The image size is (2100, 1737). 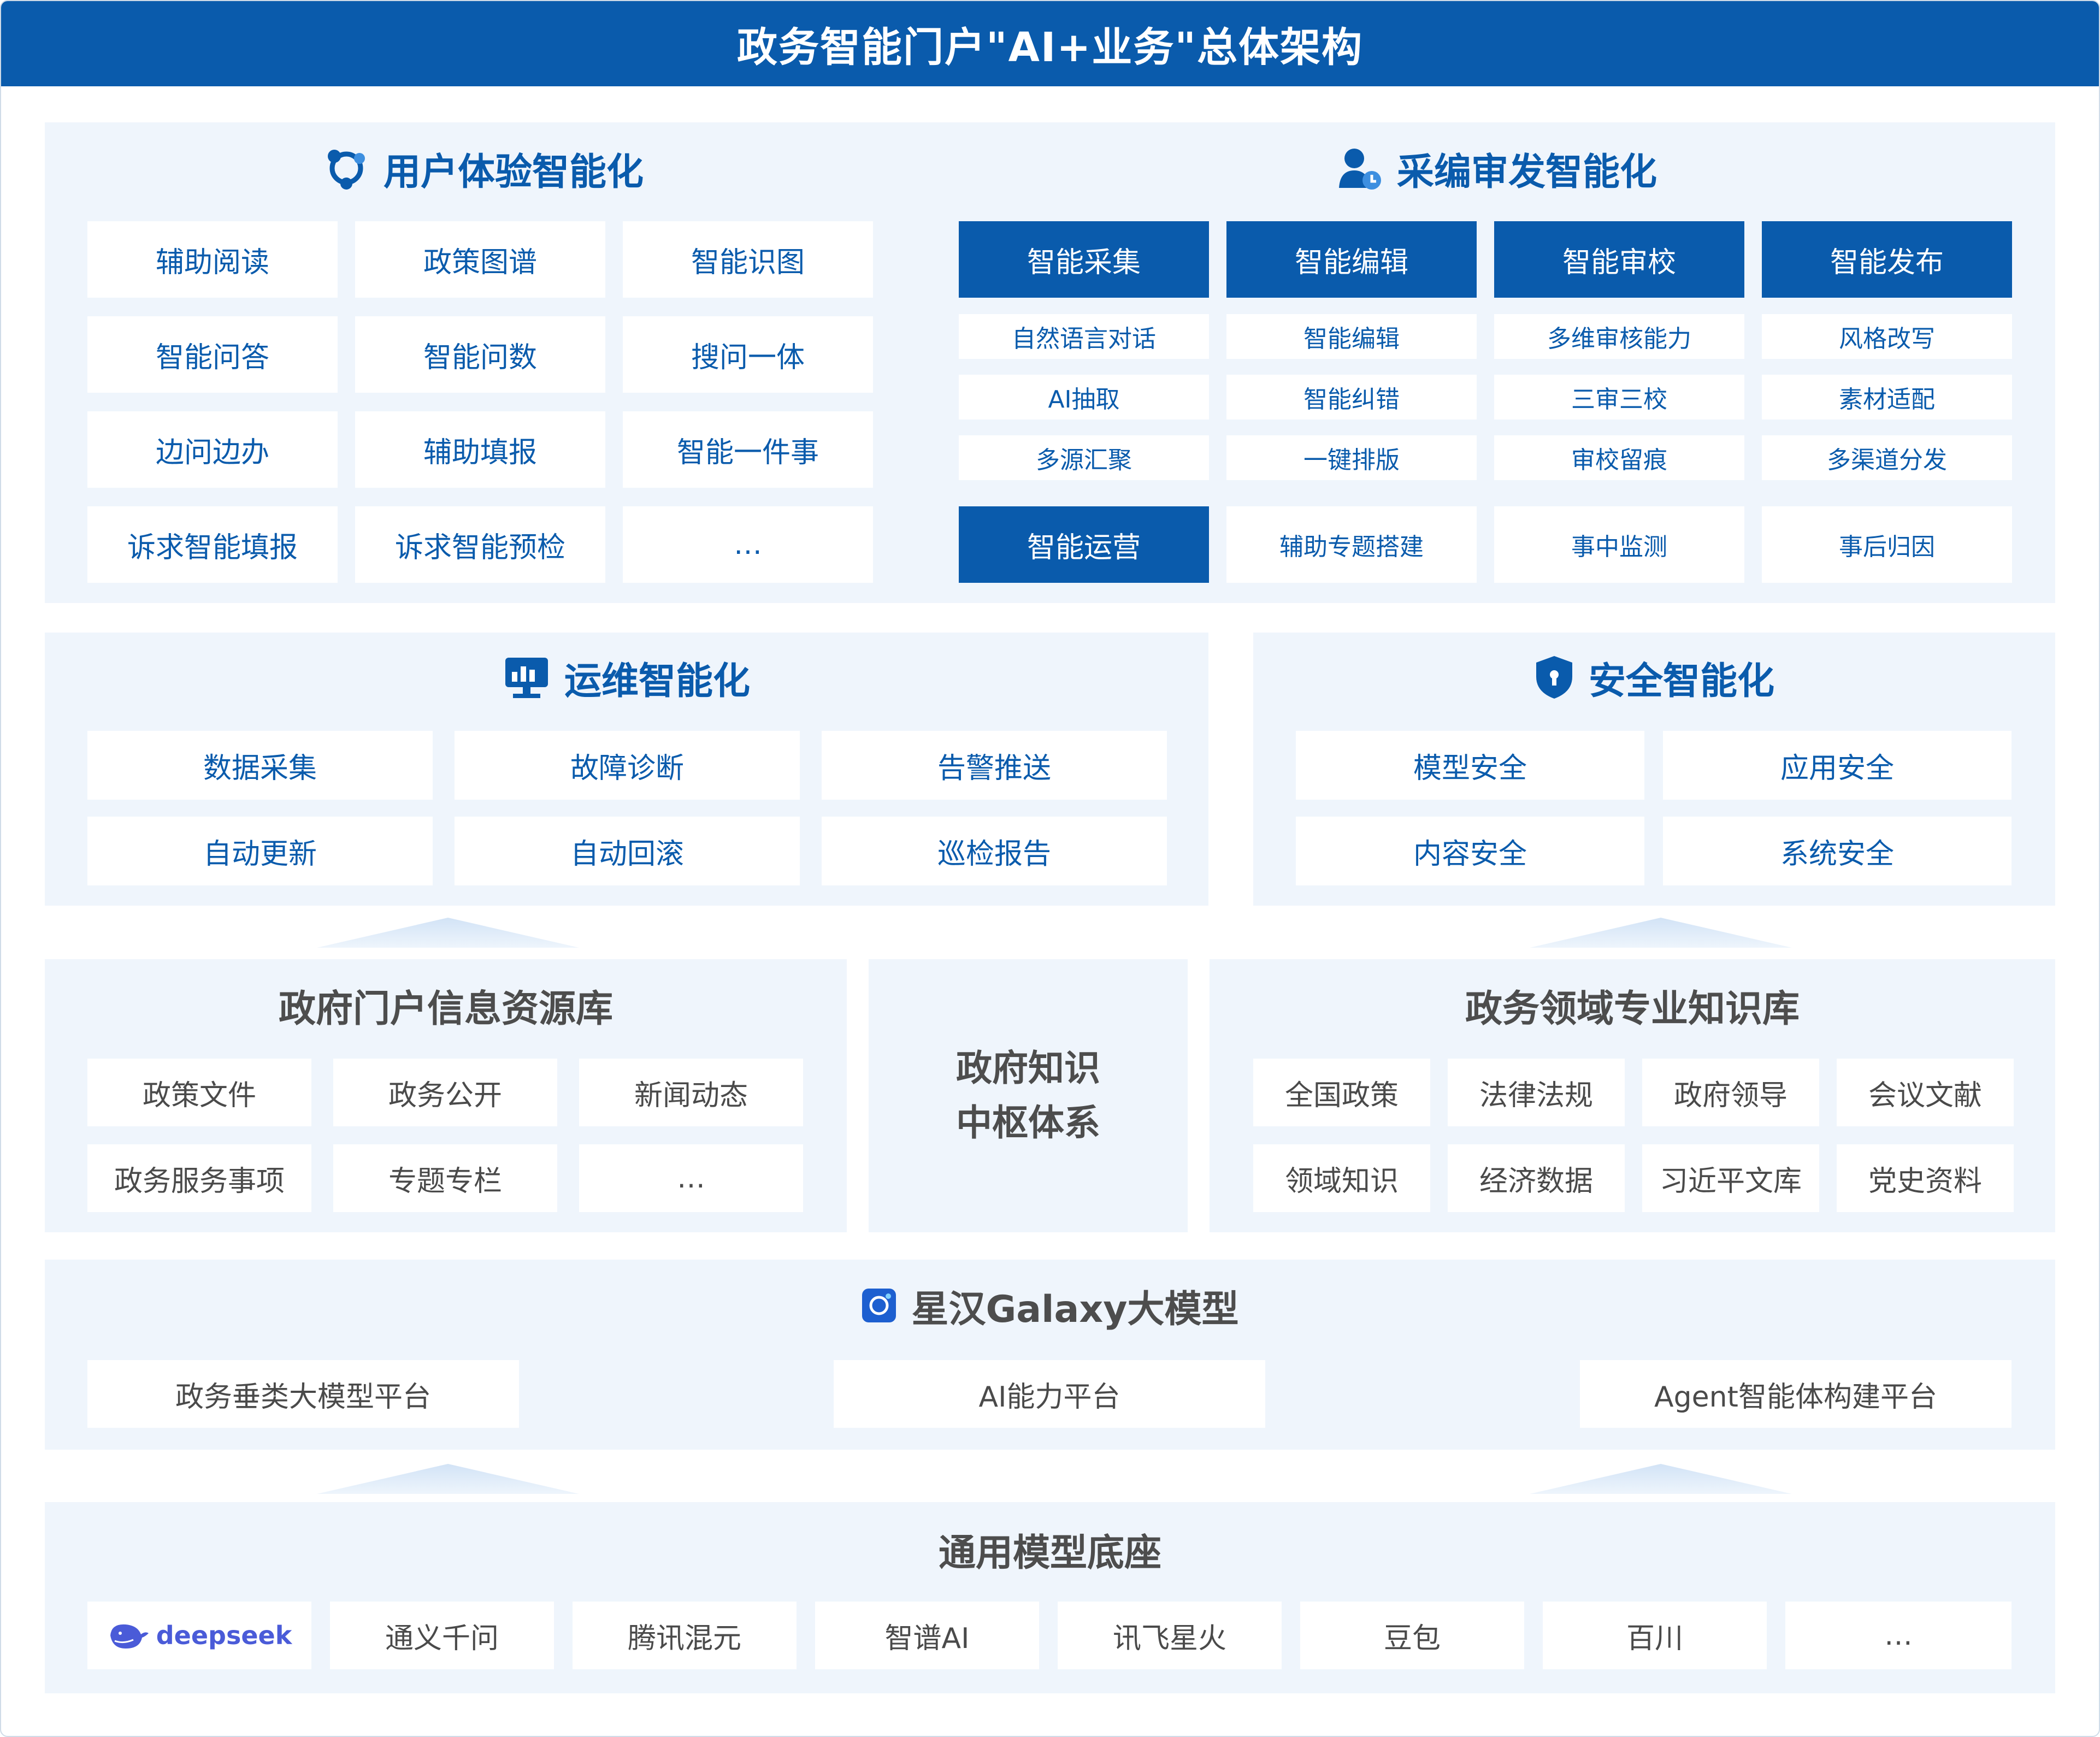 I want to click on galaxy-platform: 政务垂类大模型平台, so click(x=303, y=1394).